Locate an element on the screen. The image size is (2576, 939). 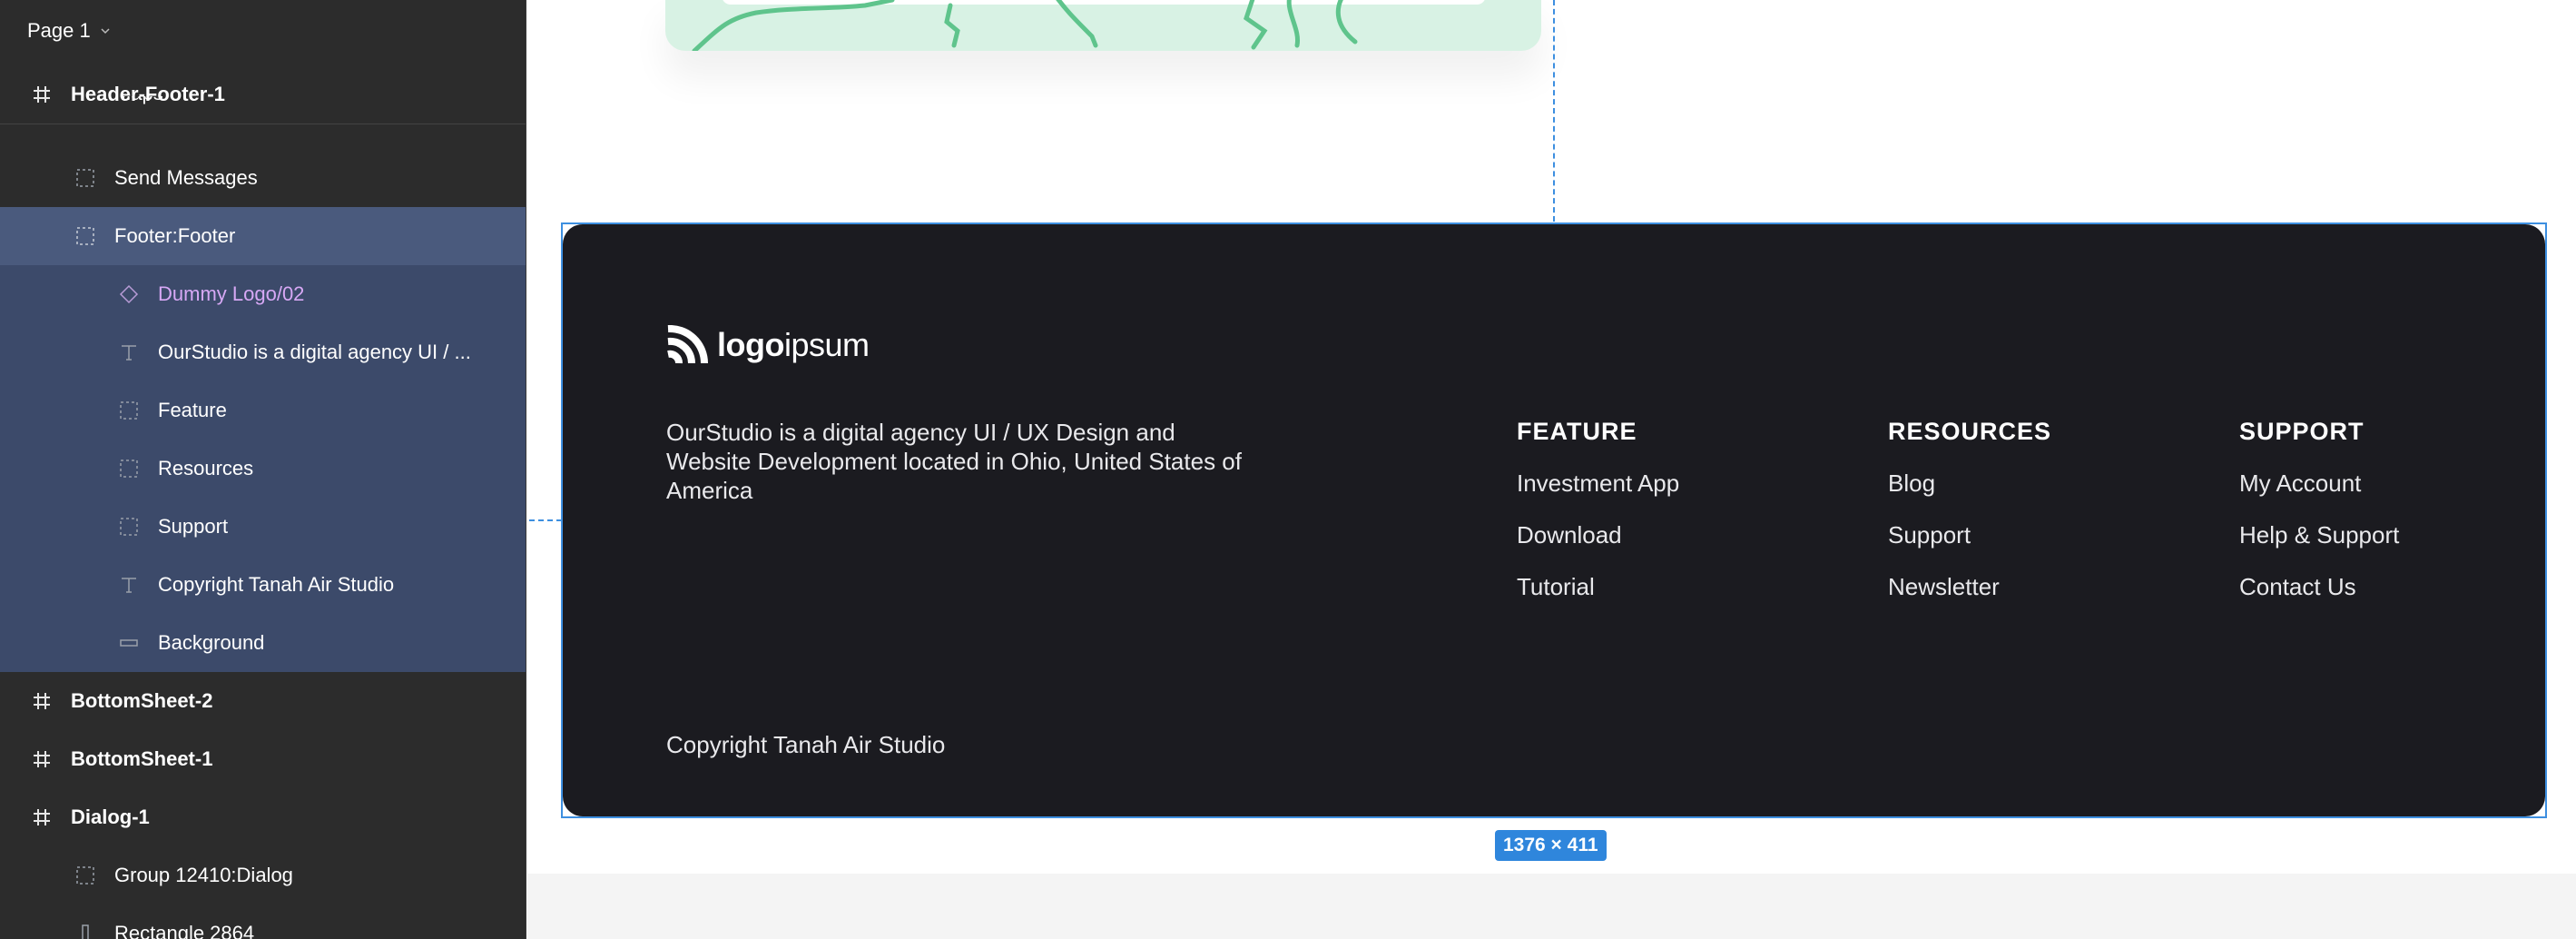
layer-send-messages: Send Messages is located at coordinates (263, 178).